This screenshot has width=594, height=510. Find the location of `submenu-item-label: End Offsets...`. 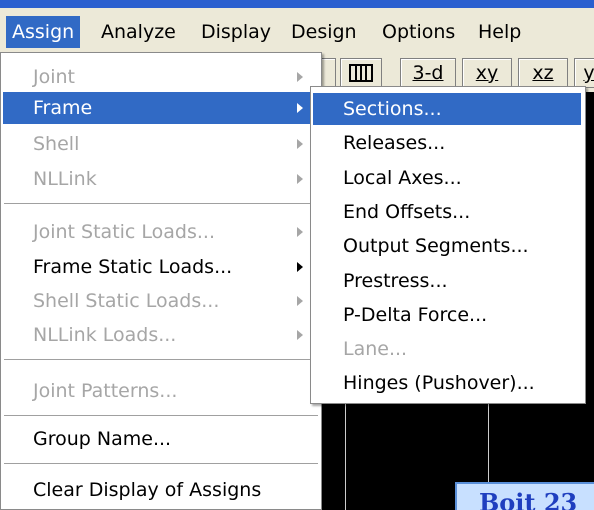

submenu-item-label: End Offsets... is located at coordinates (407, 212).